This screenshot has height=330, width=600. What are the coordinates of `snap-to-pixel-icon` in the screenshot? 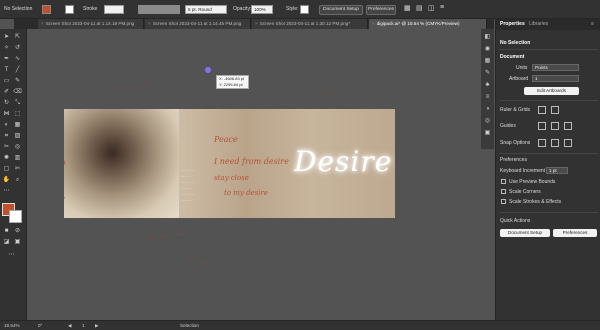 It's located at (568, 143).